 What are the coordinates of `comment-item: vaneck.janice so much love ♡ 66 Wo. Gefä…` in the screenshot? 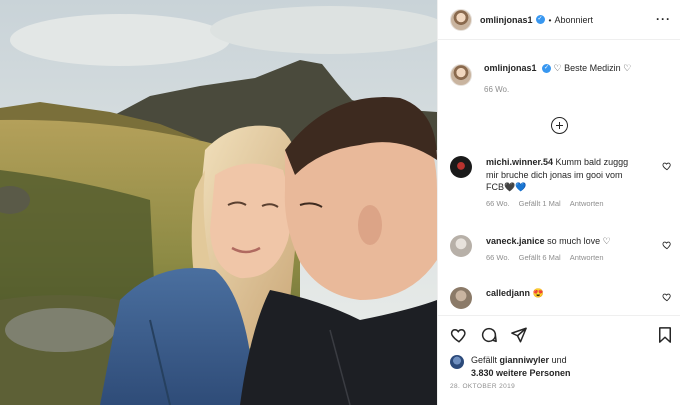 It's located at (561, 248).